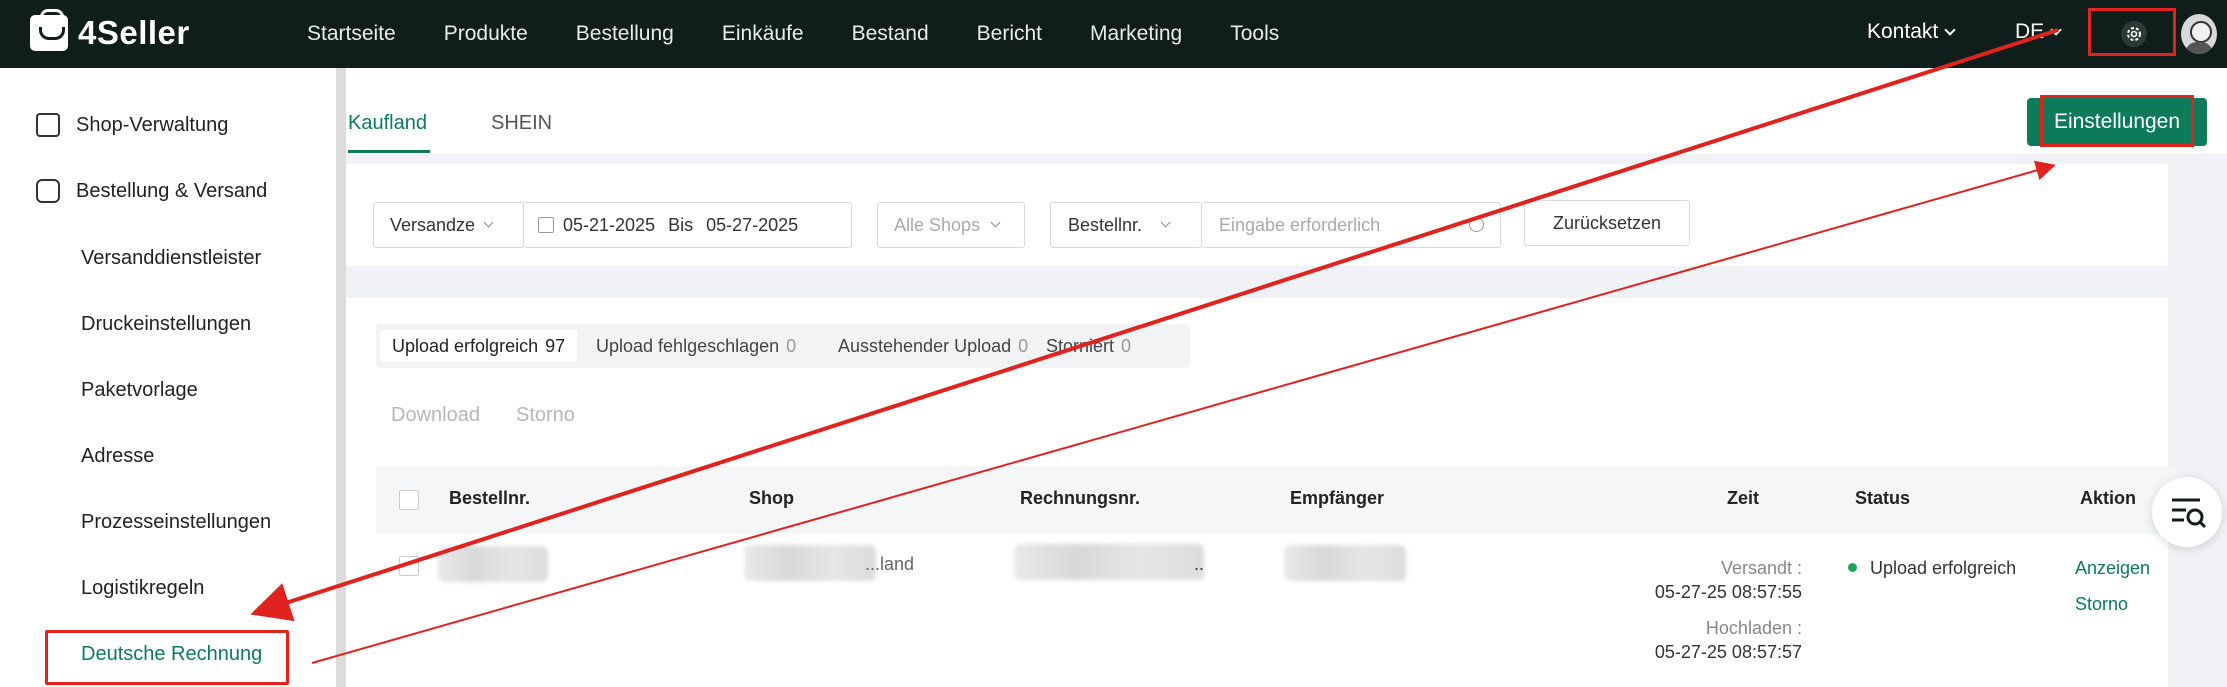  I want to click on nav-item-bericht: Bericht, so click(1009, 34).